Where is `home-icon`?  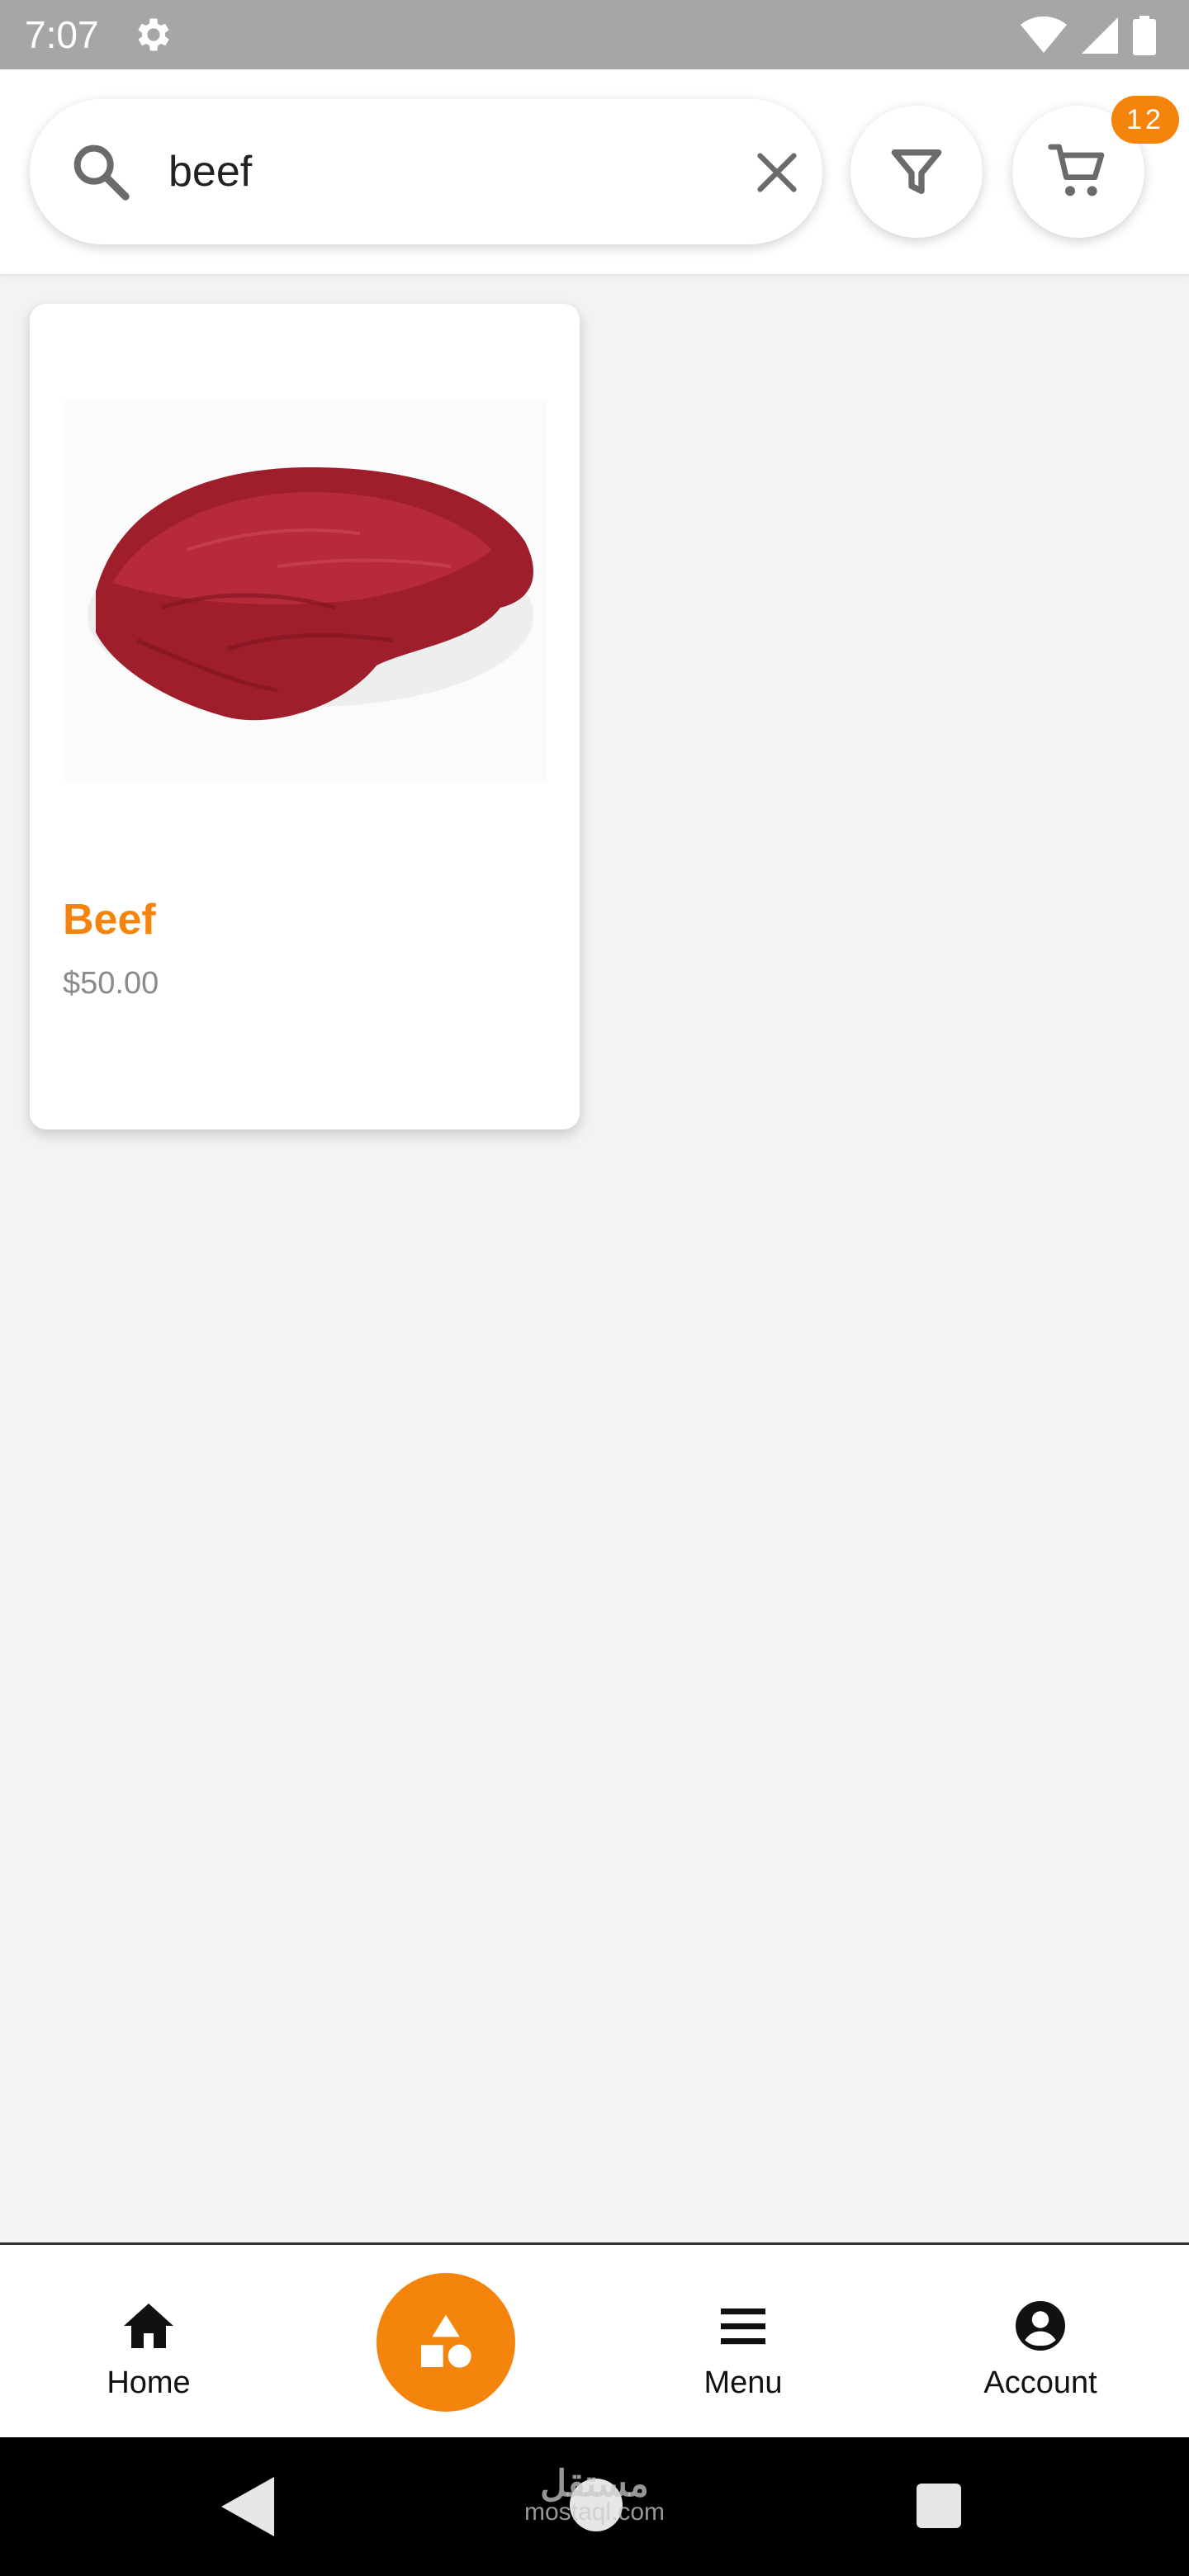
home-icon is located at coordinates (148, 2326).